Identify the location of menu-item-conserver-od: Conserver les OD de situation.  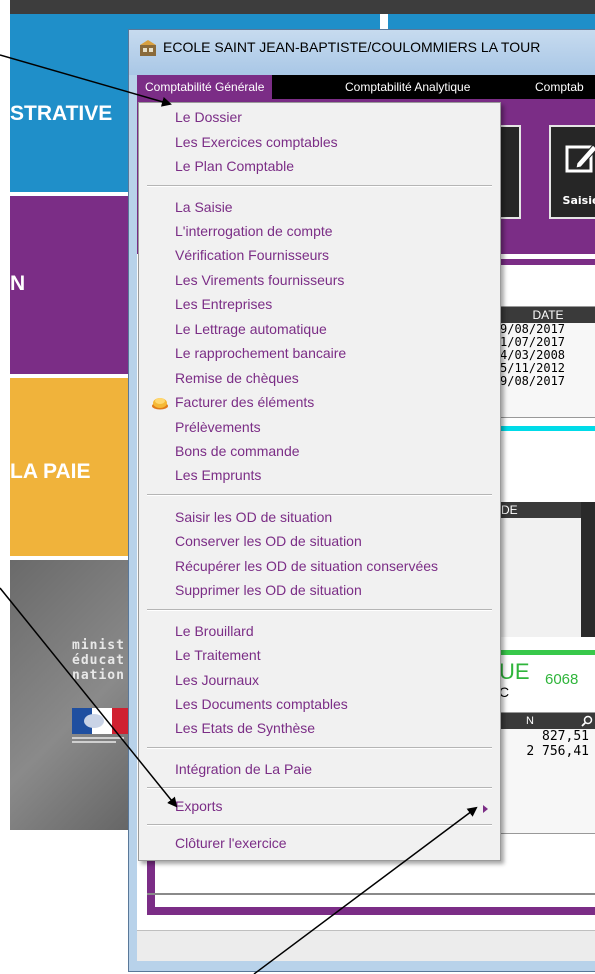
(268, 541).